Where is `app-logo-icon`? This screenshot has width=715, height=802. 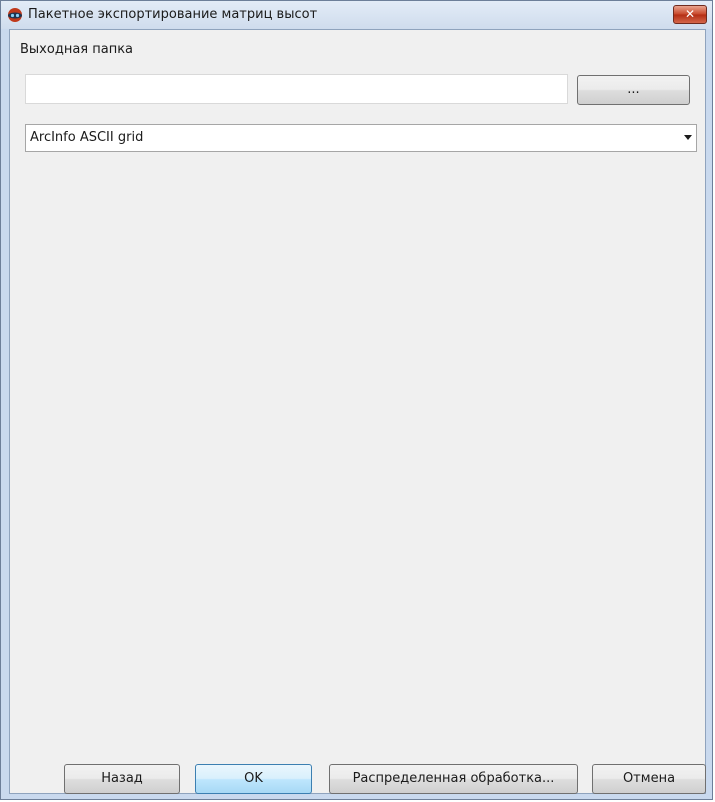
app-logo-icon is located at coordinates (15, 15).